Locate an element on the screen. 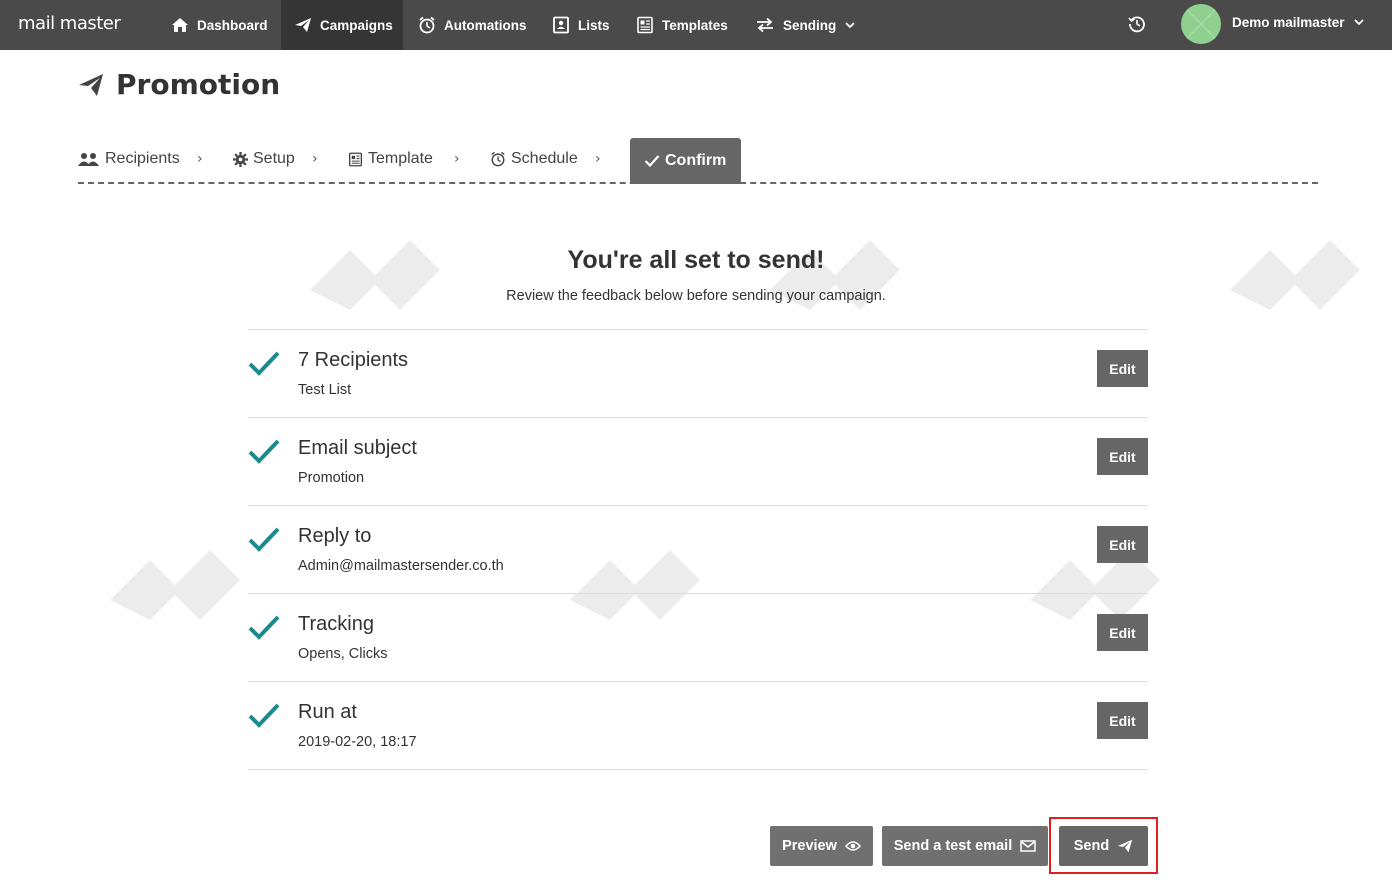  exchange-icon is located at coordinates (765, 25).